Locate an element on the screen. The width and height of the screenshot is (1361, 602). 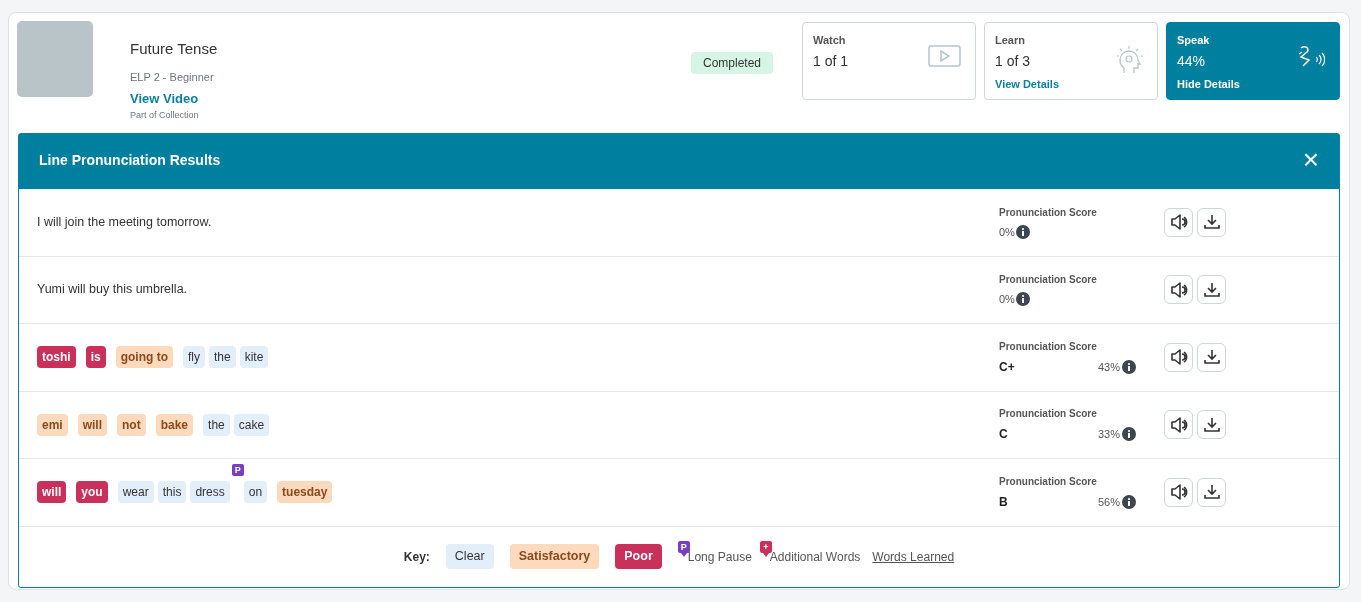
legend-text: Additional Words is located at coordinates (815, 557).